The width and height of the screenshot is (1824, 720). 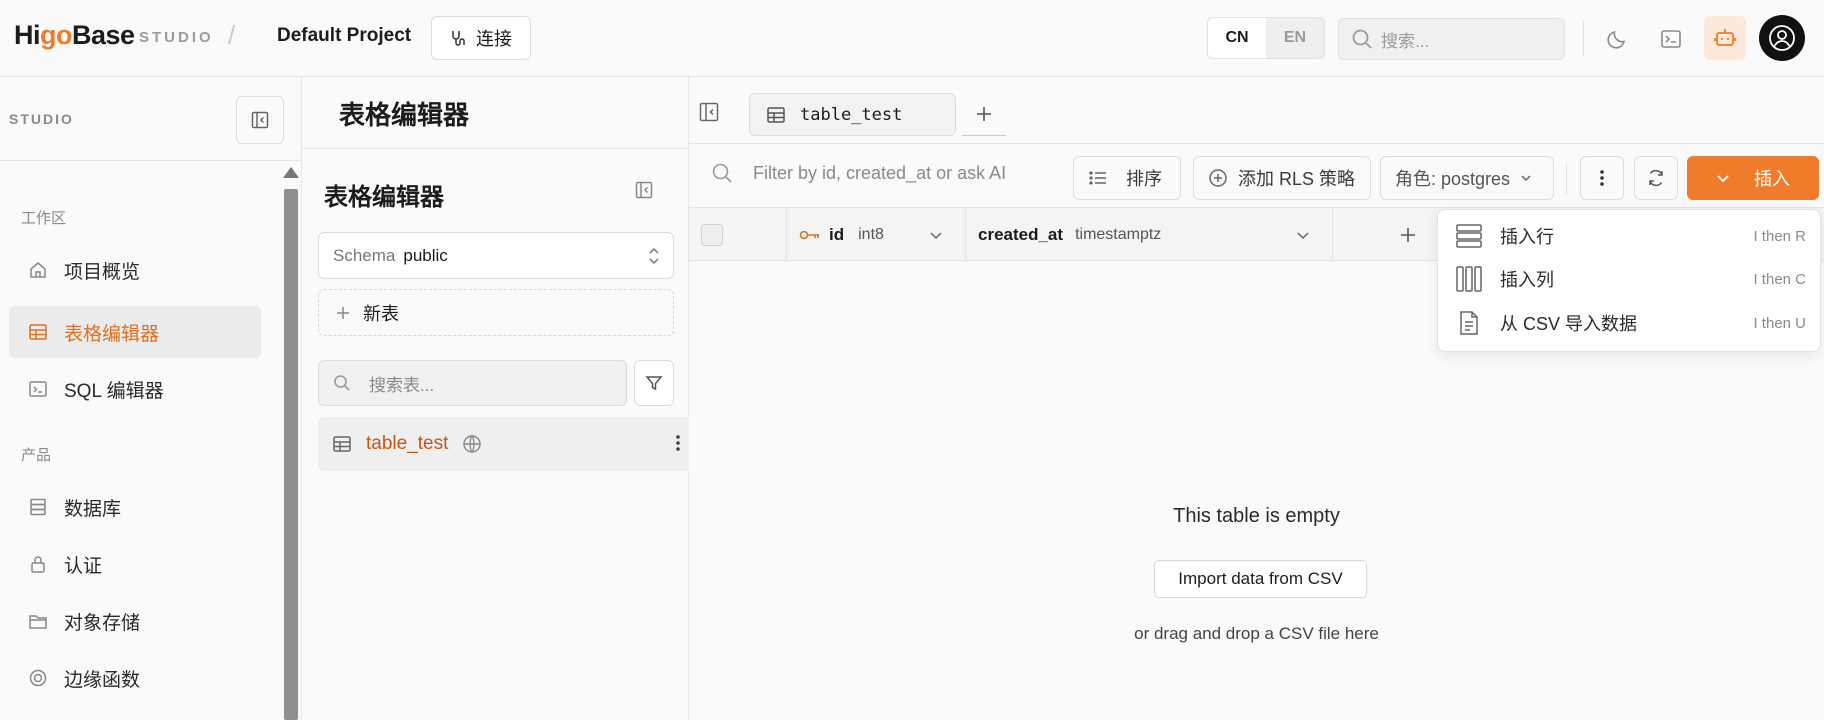 What do you see at coordinates (1630, 236) in the screenshot?
I see `menu-item-insert-row: 插入行 I then R` at bounding box center [1630, 236].